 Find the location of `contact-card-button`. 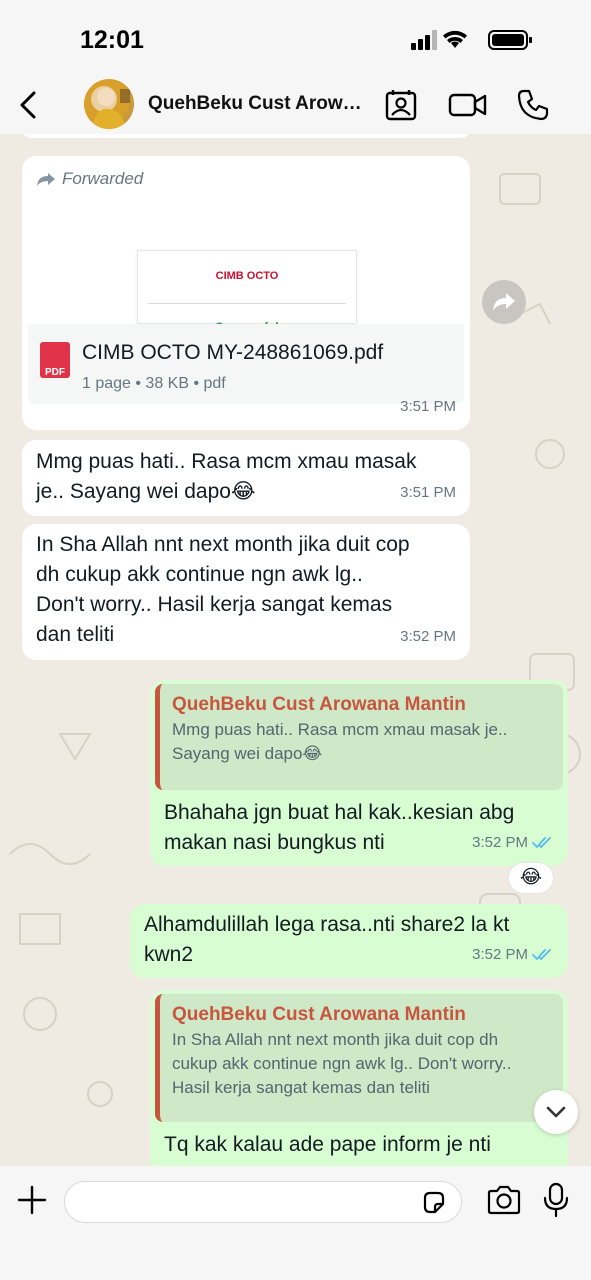

contact-card-button is located at coordinates (401, 105).